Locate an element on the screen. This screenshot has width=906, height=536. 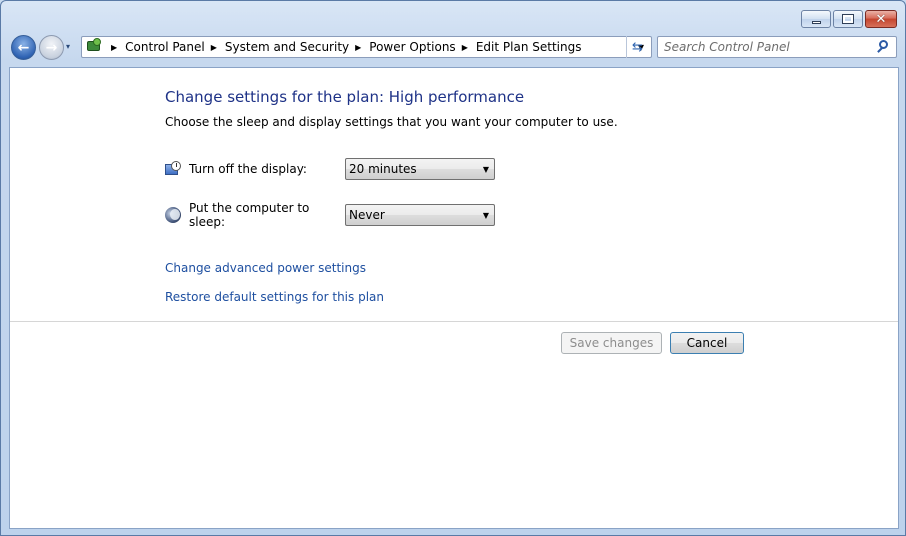
breadcrumb-edit-plan-settings: Edit Plan Settings is located at coordinates (529, 47).